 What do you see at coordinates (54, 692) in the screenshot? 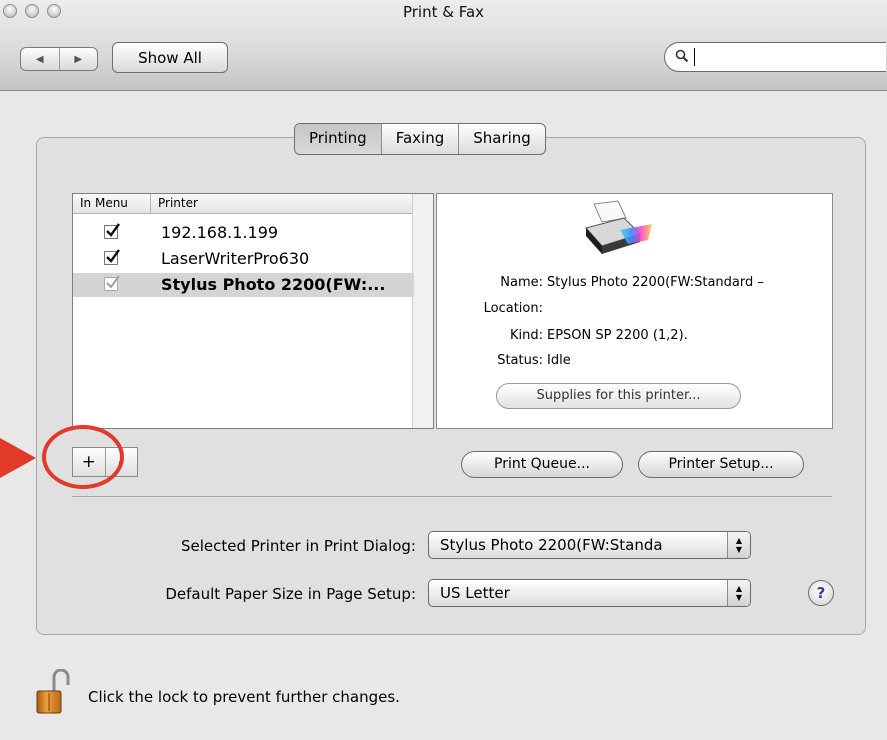
I see `lock-icon` at bounding box center [54, 692].